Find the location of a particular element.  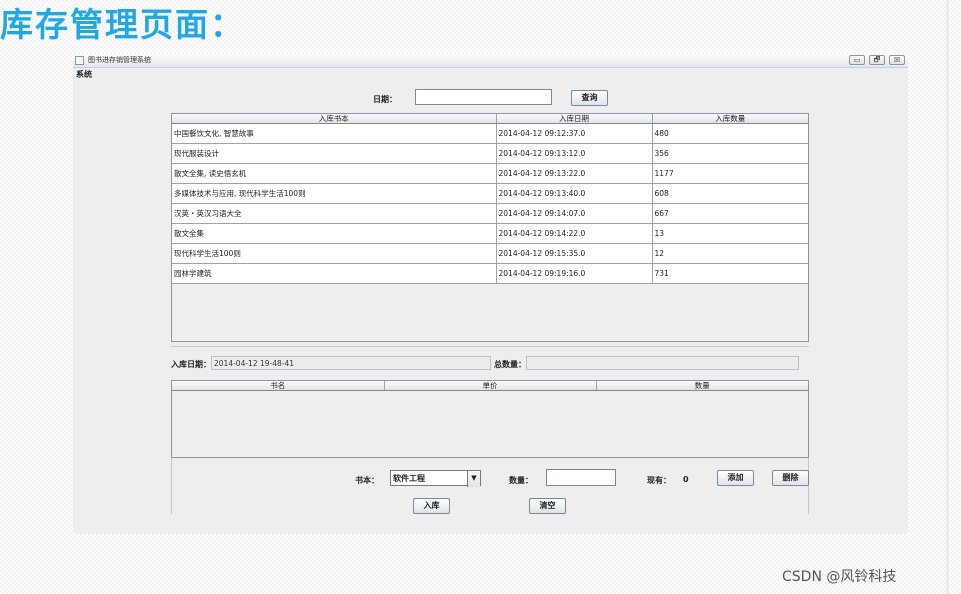

table-row: 散文全集, 读史悟玄机 2014-04-12 09:13:22.0 1177 is located at coordinates (490, 173).